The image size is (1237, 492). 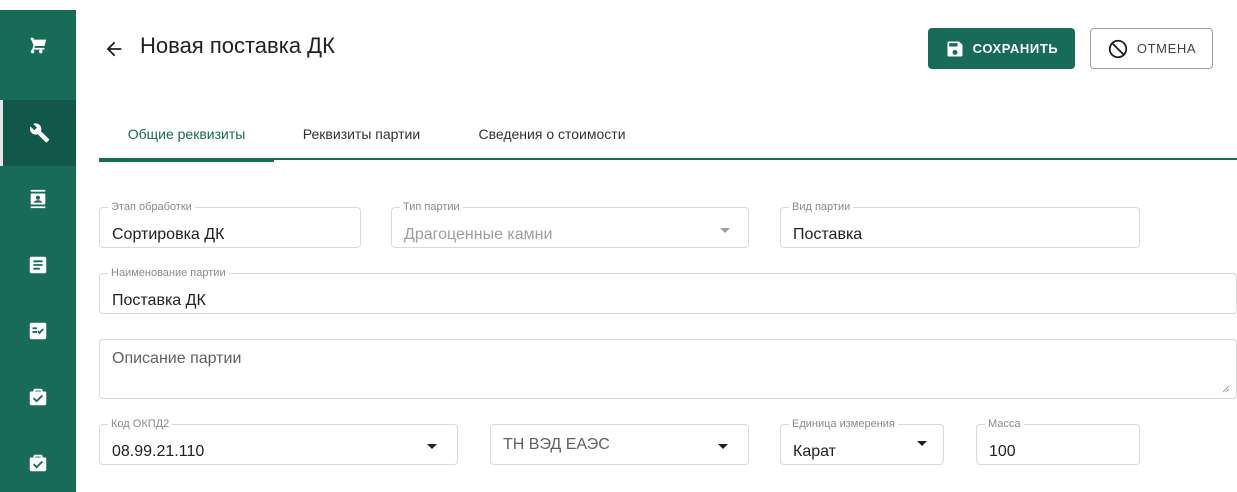 I want to click on floppy-disk-icon, so click(x=955, y=48).